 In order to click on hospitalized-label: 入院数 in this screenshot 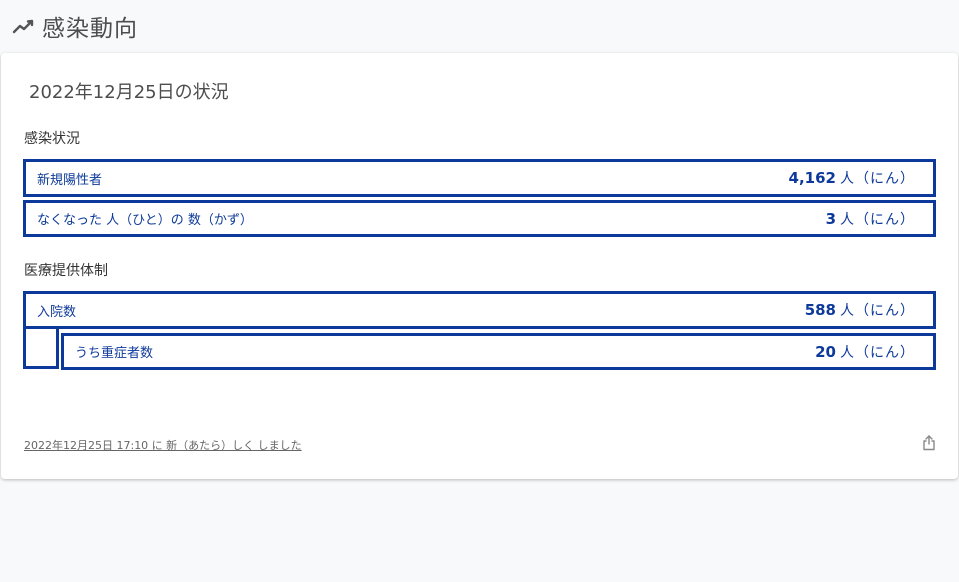, I will do `click(57, 312)`.